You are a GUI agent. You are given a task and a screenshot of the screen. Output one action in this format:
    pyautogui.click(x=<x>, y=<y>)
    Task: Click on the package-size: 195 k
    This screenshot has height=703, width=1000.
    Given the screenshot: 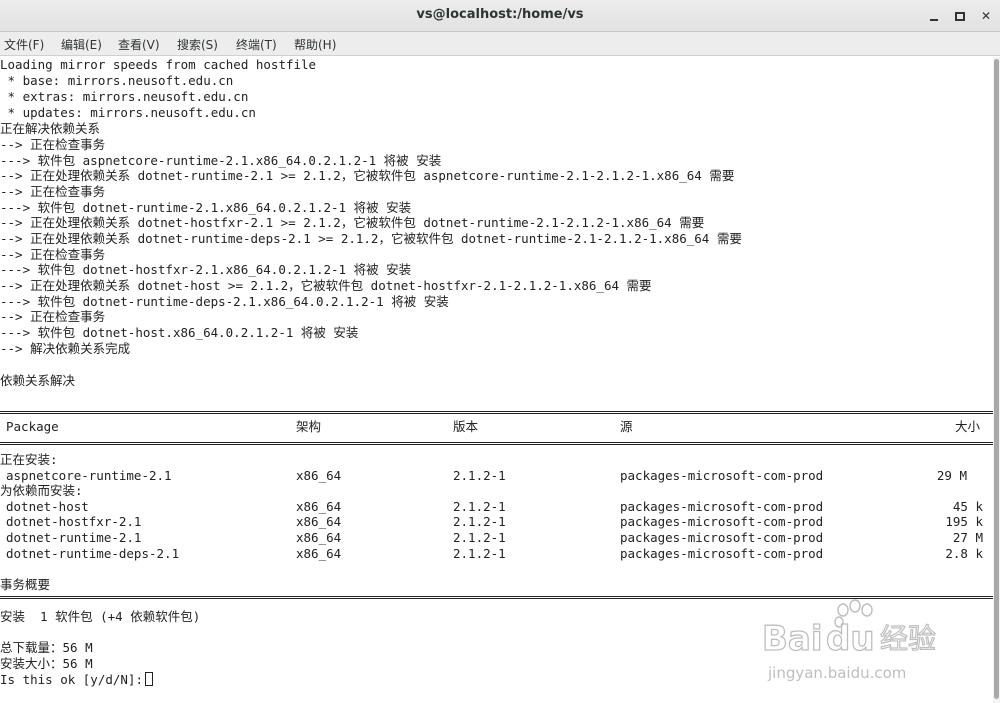 What is the action you would take?
    pyautogui.click(x=964, y=521)
    